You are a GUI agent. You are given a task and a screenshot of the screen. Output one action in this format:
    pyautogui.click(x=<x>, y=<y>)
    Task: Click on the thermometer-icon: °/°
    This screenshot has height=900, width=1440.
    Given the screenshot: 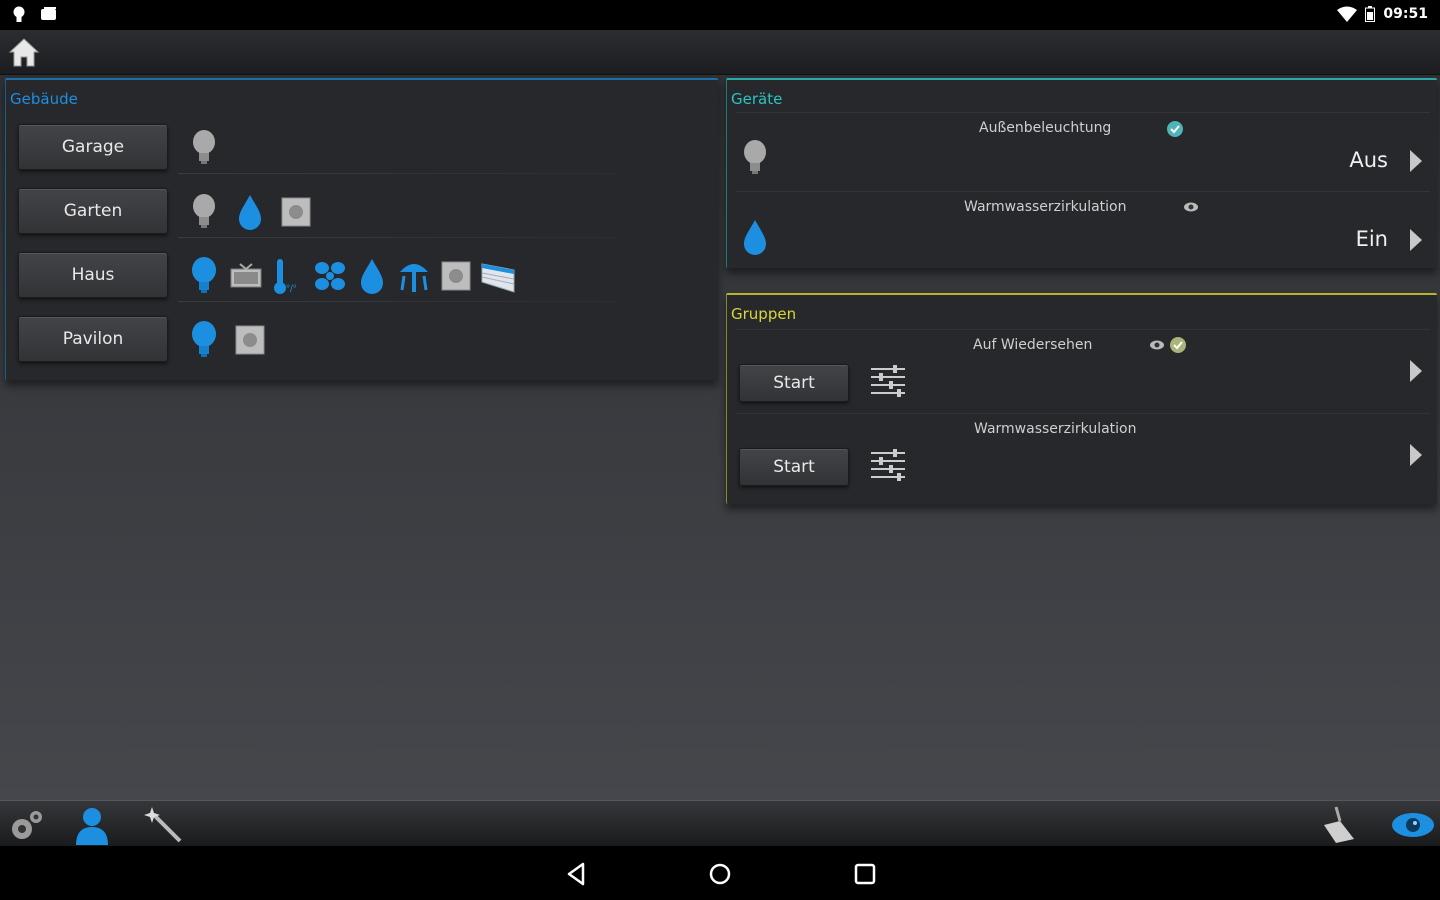 What is the action you would take?
    pyautogui.click(x=288, y=276)
    